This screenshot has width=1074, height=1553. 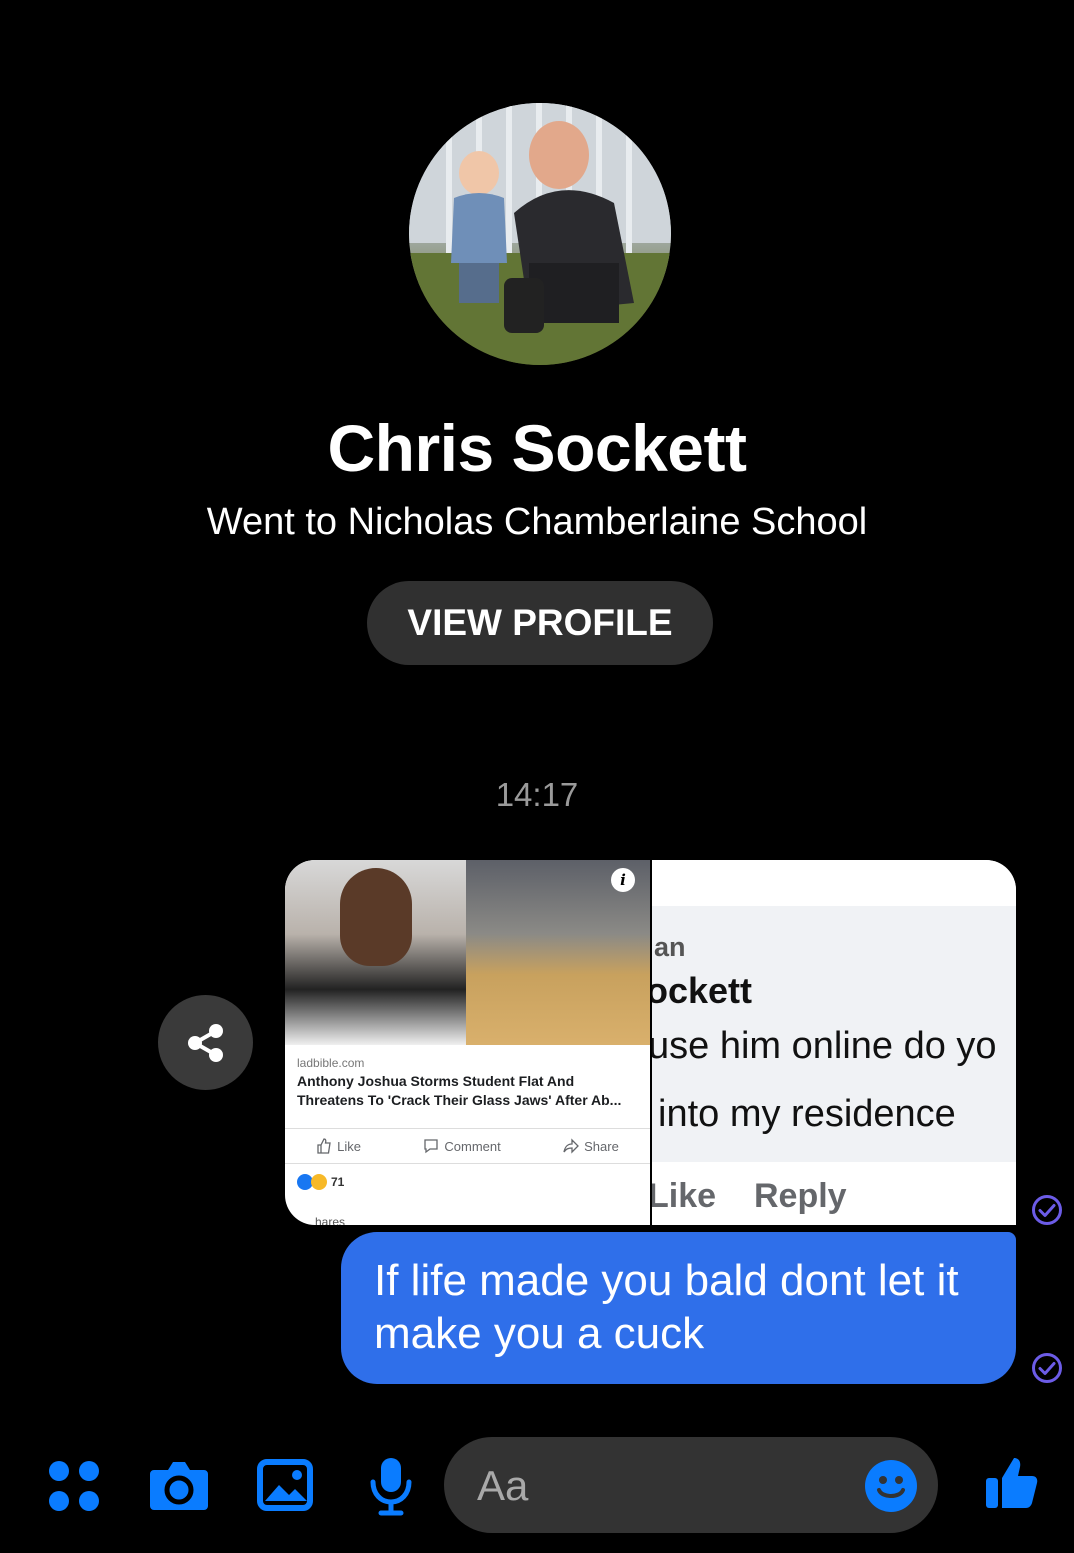 What do you see at coordinates (702, 990) in the screenshot?
I see `comment-author: ockett` at bounding box center [702, 990].